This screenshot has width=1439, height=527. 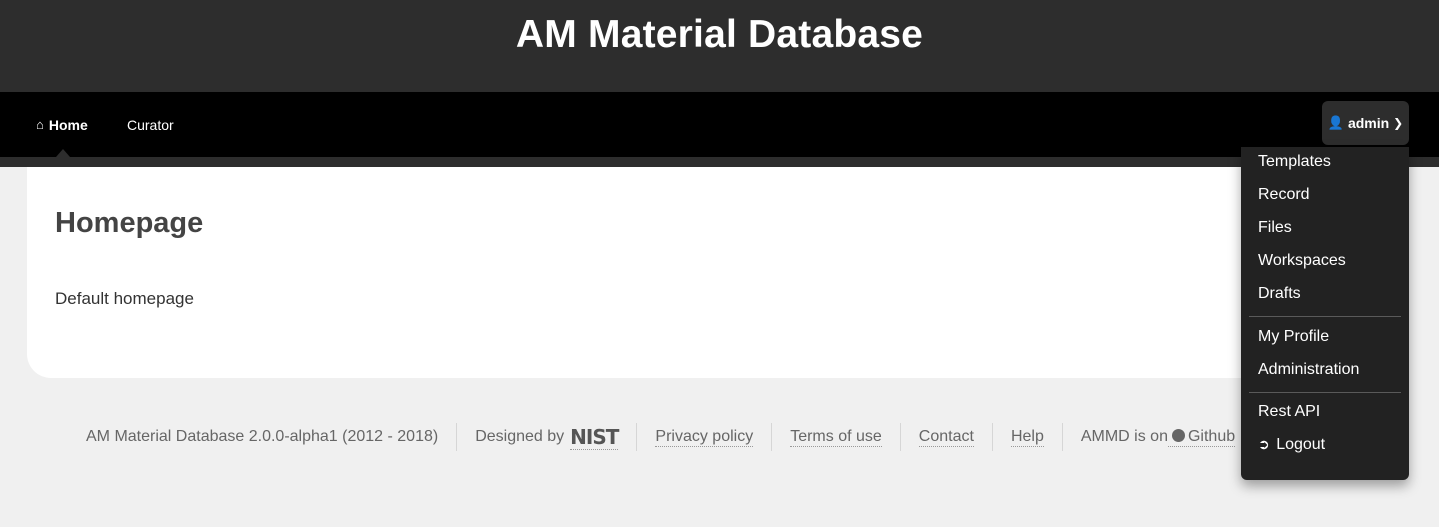 What do you see at coordinates (719, 124) in the screenshot?
I see `main-navbar: ⌂ Home Curator` at bounding box center [719, 124].